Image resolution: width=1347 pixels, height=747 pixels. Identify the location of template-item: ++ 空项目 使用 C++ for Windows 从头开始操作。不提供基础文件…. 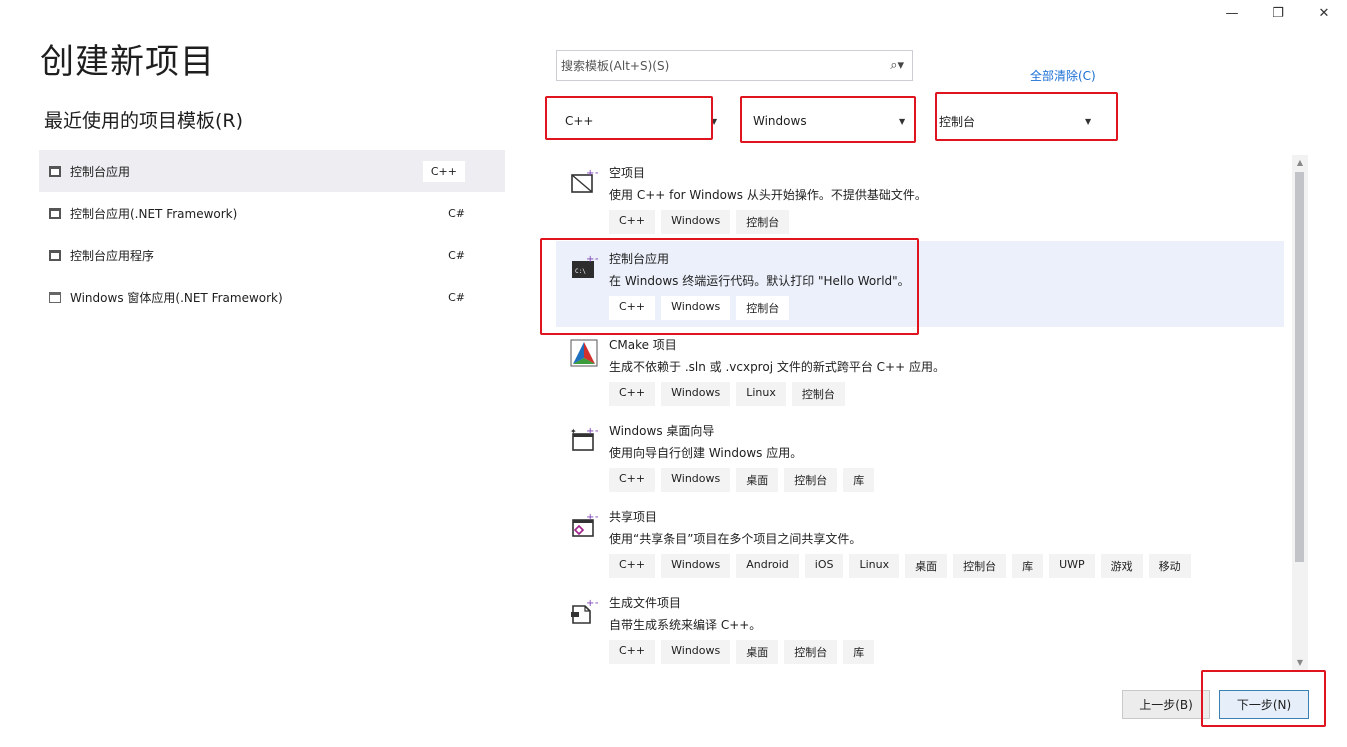
(920, 198).